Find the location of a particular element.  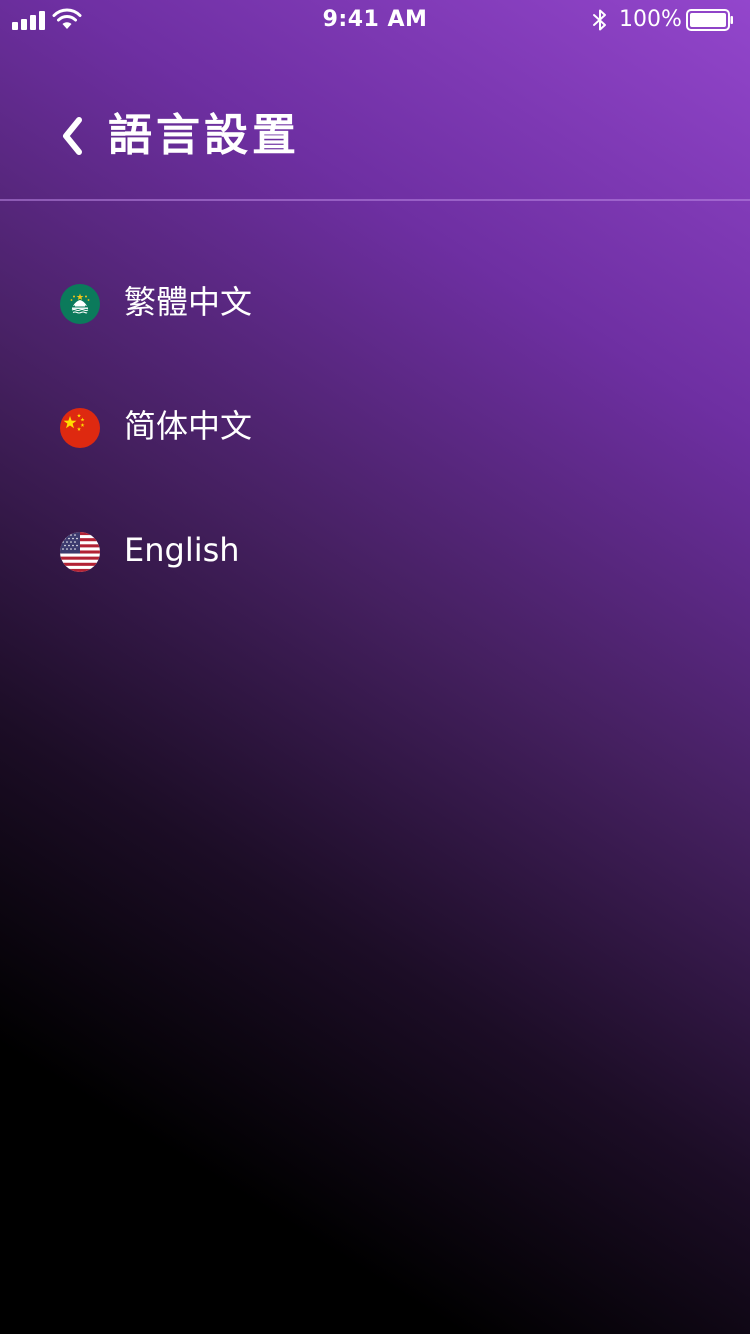

battery-icon is located at coordinates (710, 20).